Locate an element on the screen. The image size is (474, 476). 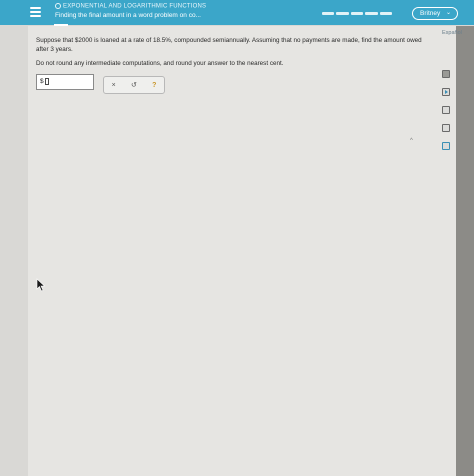
currency-symbol: $ is located at coordinates (42, 81).